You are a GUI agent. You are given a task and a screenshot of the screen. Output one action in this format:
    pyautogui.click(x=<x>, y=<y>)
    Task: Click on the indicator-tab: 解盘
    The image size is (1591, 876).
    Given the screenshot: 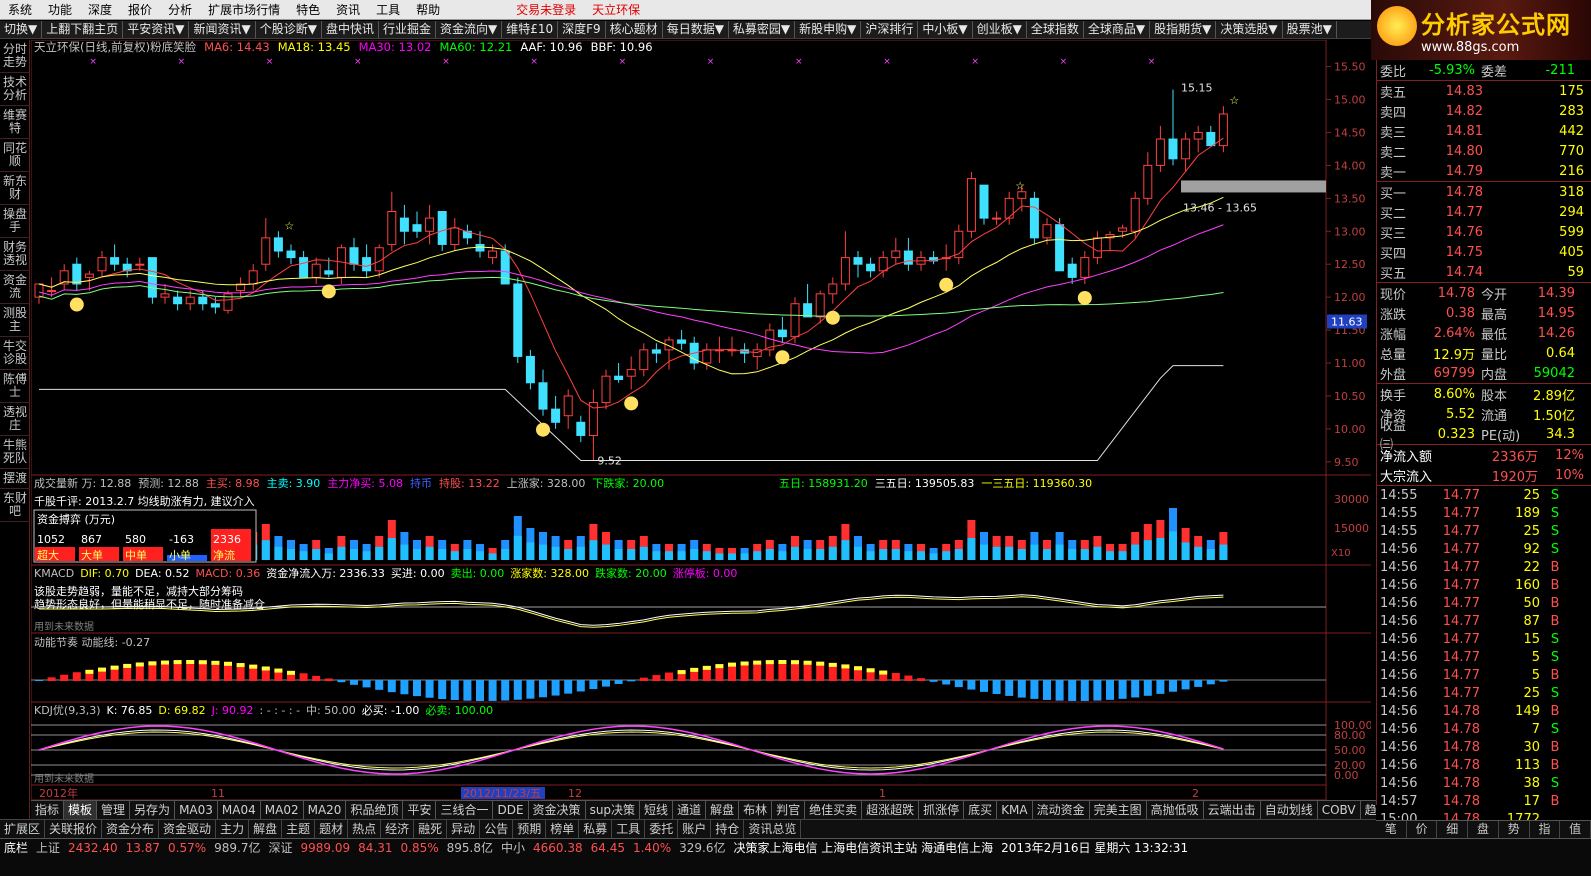 What is the action you would take?
    pyautogui.click(x=723, y=810)
    